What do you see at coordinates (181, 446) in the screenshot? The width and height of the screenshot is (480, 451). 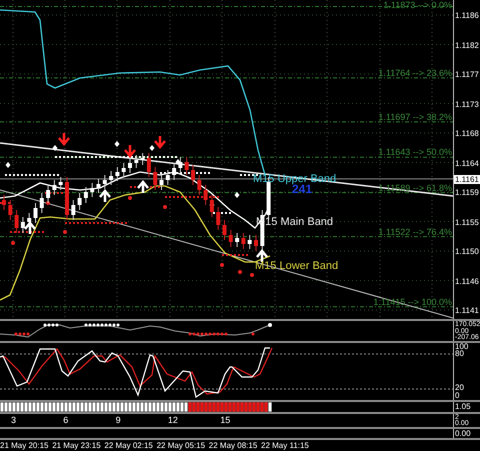 I see `time-axis-label: 22 May 05:15` at bounding box center [181, 446].